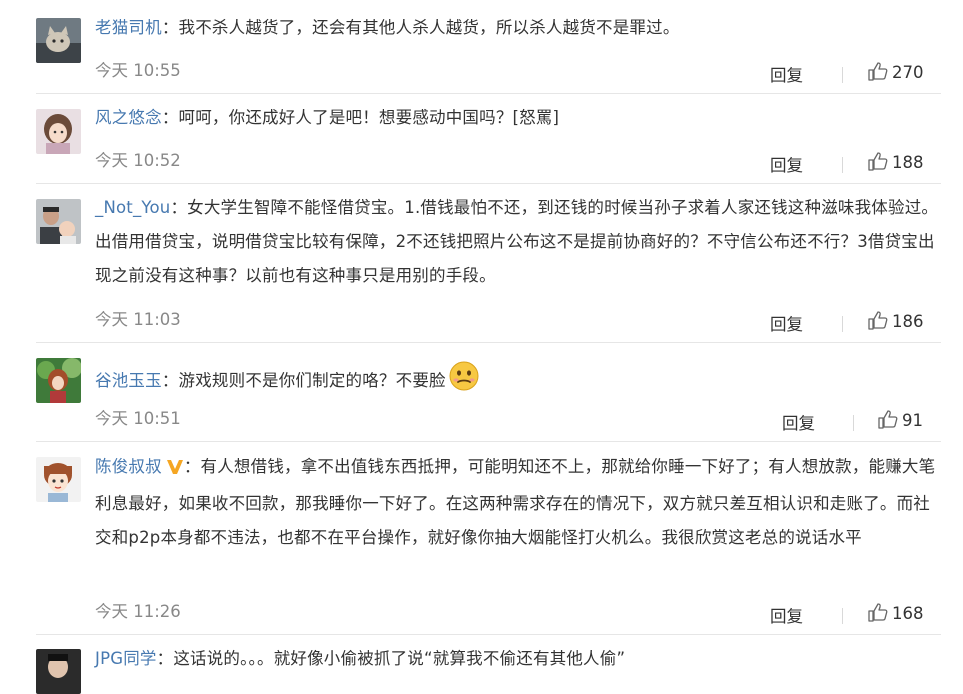 The height and width of the screenshot is (694, 963). What do you see at coordinates (126, 658) in the screenshot?
I see `comment-username: JPG同学` at bounding box center [126, 658].